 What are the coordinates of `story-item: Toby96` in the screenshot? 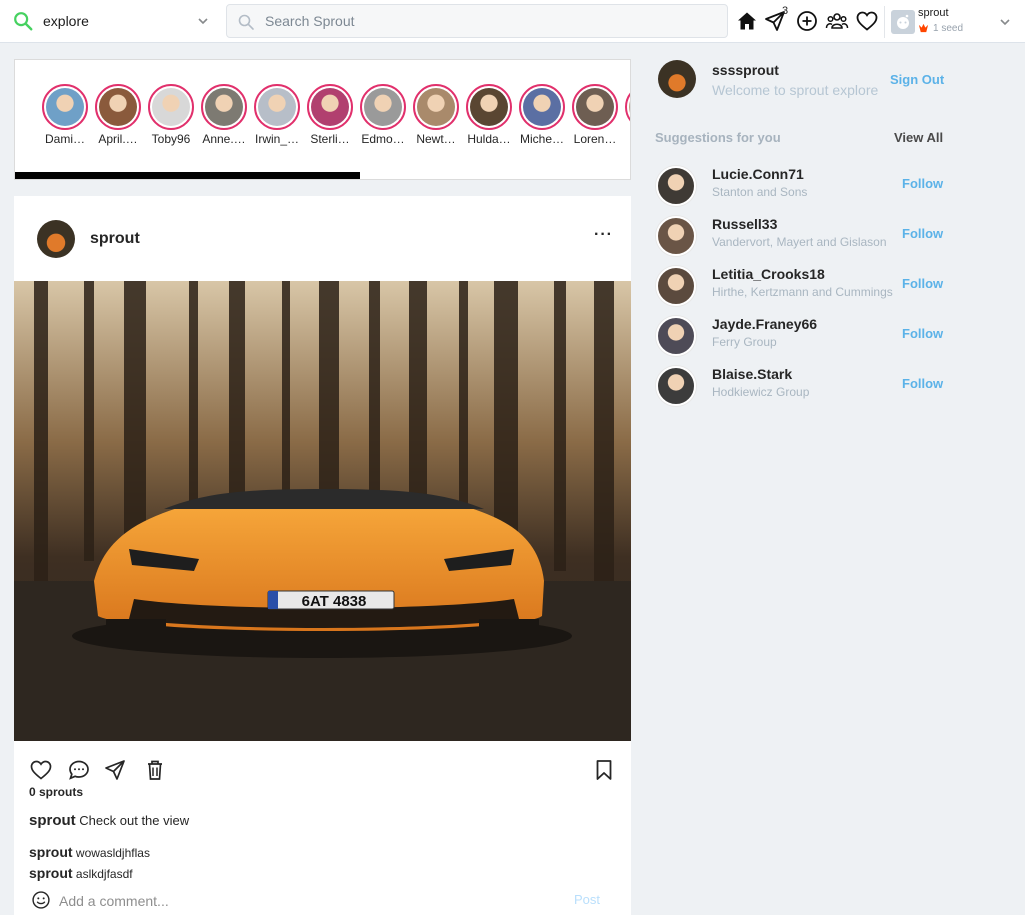 It's located at (171, 115).